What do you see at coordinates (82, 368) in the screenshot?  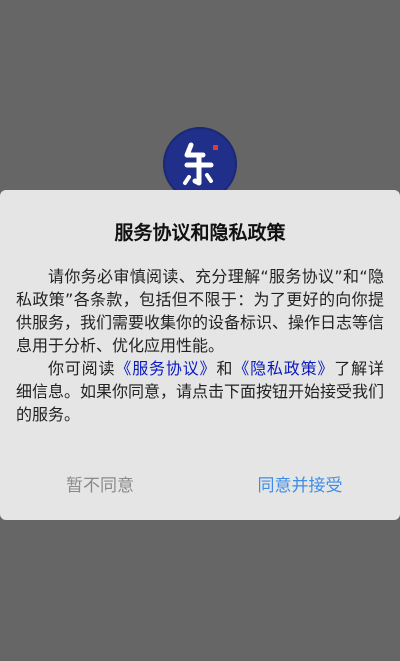 I see `read-prefix-text: 你可阅读` at bounding box center [82, 368].